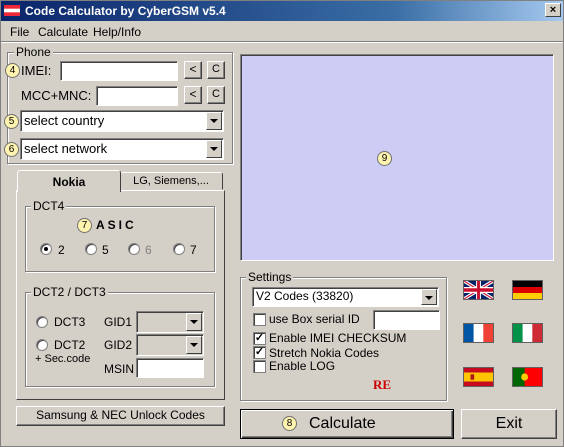 This screenshot has height=447, width=564. I want to click on box-serial-label: use Box serial ID, so click(314, 319).